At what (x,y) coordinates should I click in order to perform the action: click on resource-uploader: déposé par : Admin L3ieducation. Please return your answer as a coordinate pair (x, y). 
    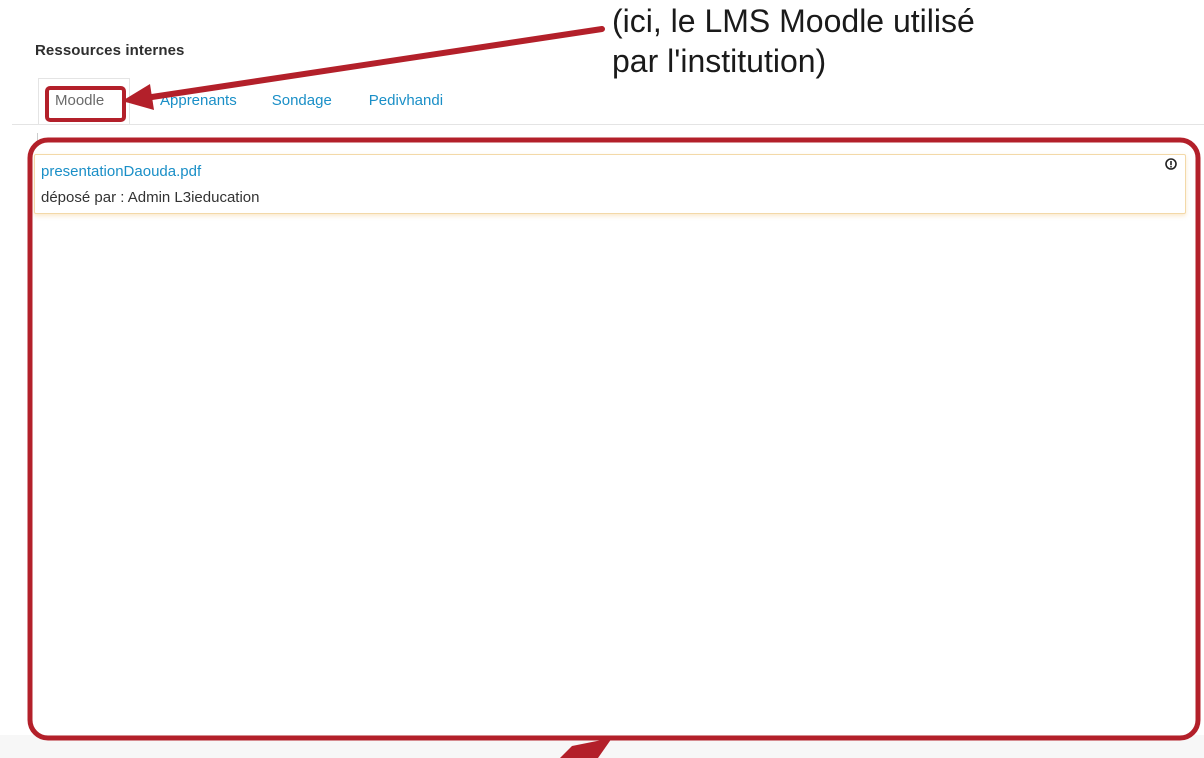
    Looking at the image, I should click on (150, 197).